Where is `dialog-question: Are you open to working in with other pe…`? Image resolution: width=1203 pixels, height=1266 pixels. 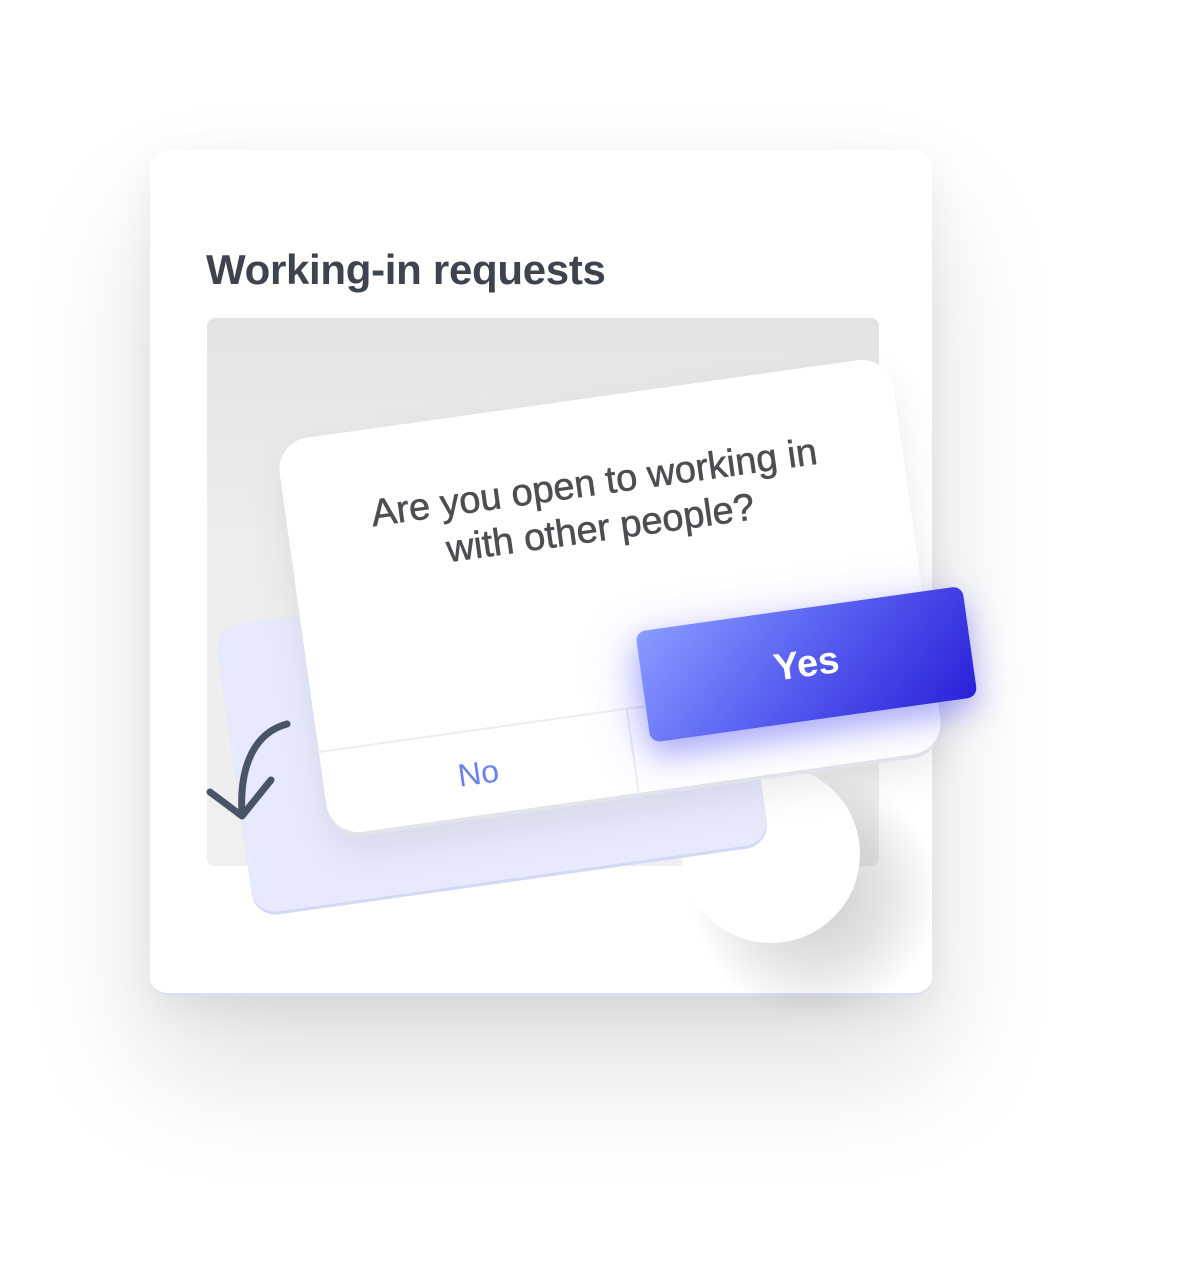
dialog-question: Are you open to working in with other pe… is located at coordinates (594, 501).